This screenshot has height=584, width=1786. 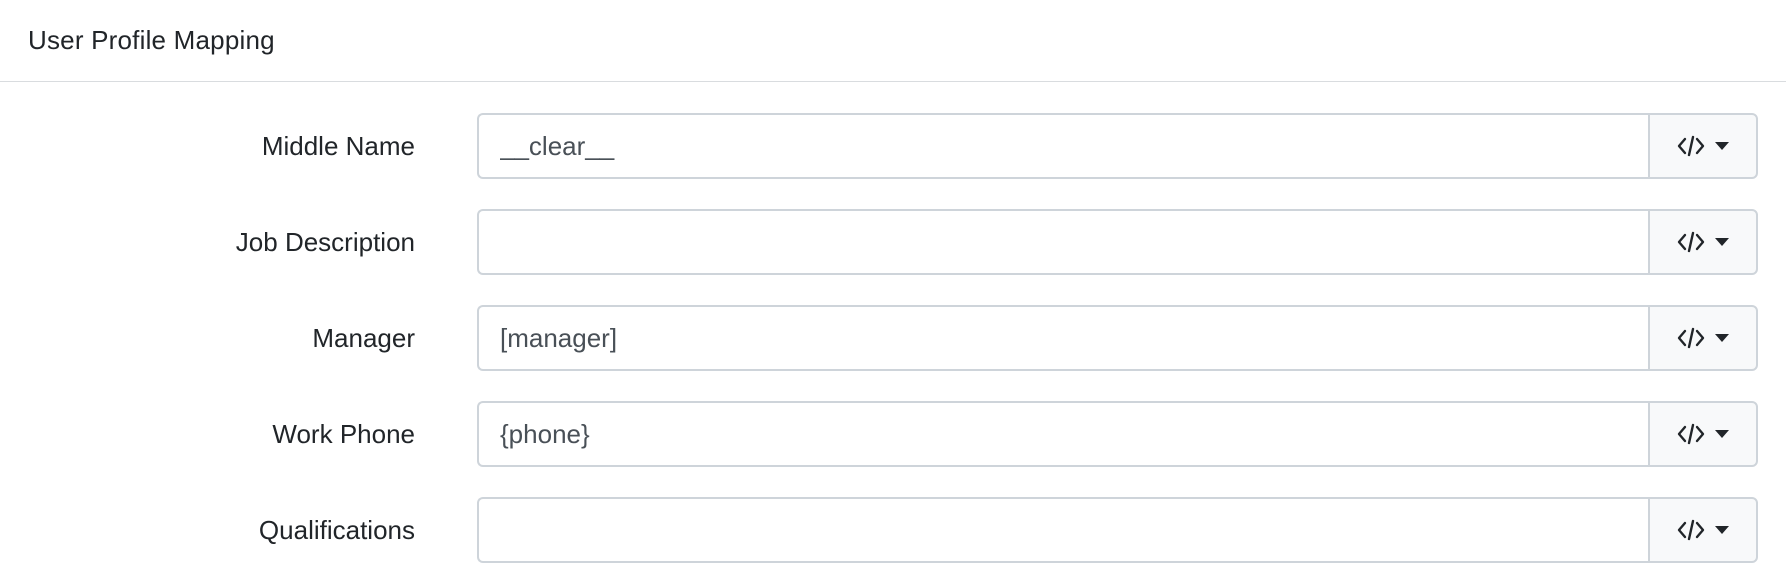 I want to click on field-row-work-phone: Work Phone, so click(x=893, y=434).